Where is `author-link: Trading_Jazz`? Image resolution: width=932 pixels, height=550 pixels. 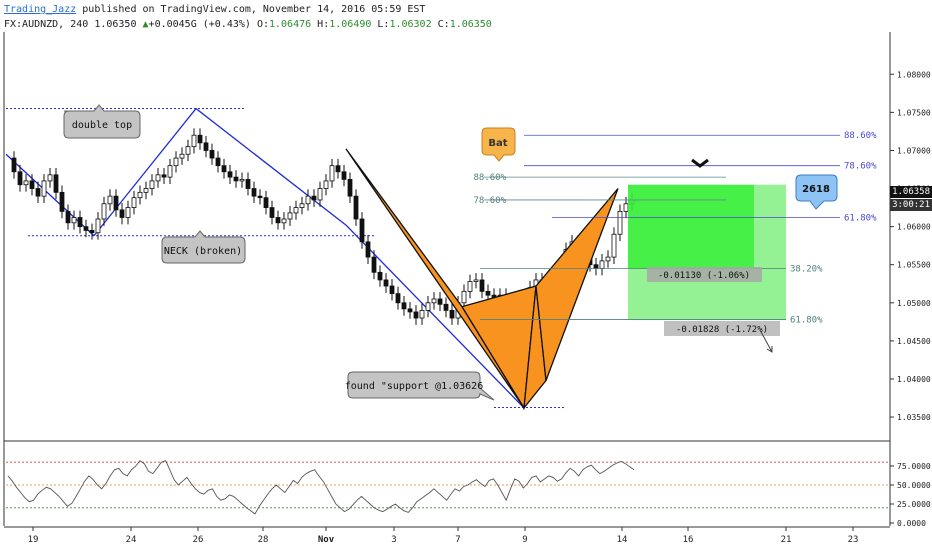
author-link: Trading_Jazz is located at coordinates (40, 9).